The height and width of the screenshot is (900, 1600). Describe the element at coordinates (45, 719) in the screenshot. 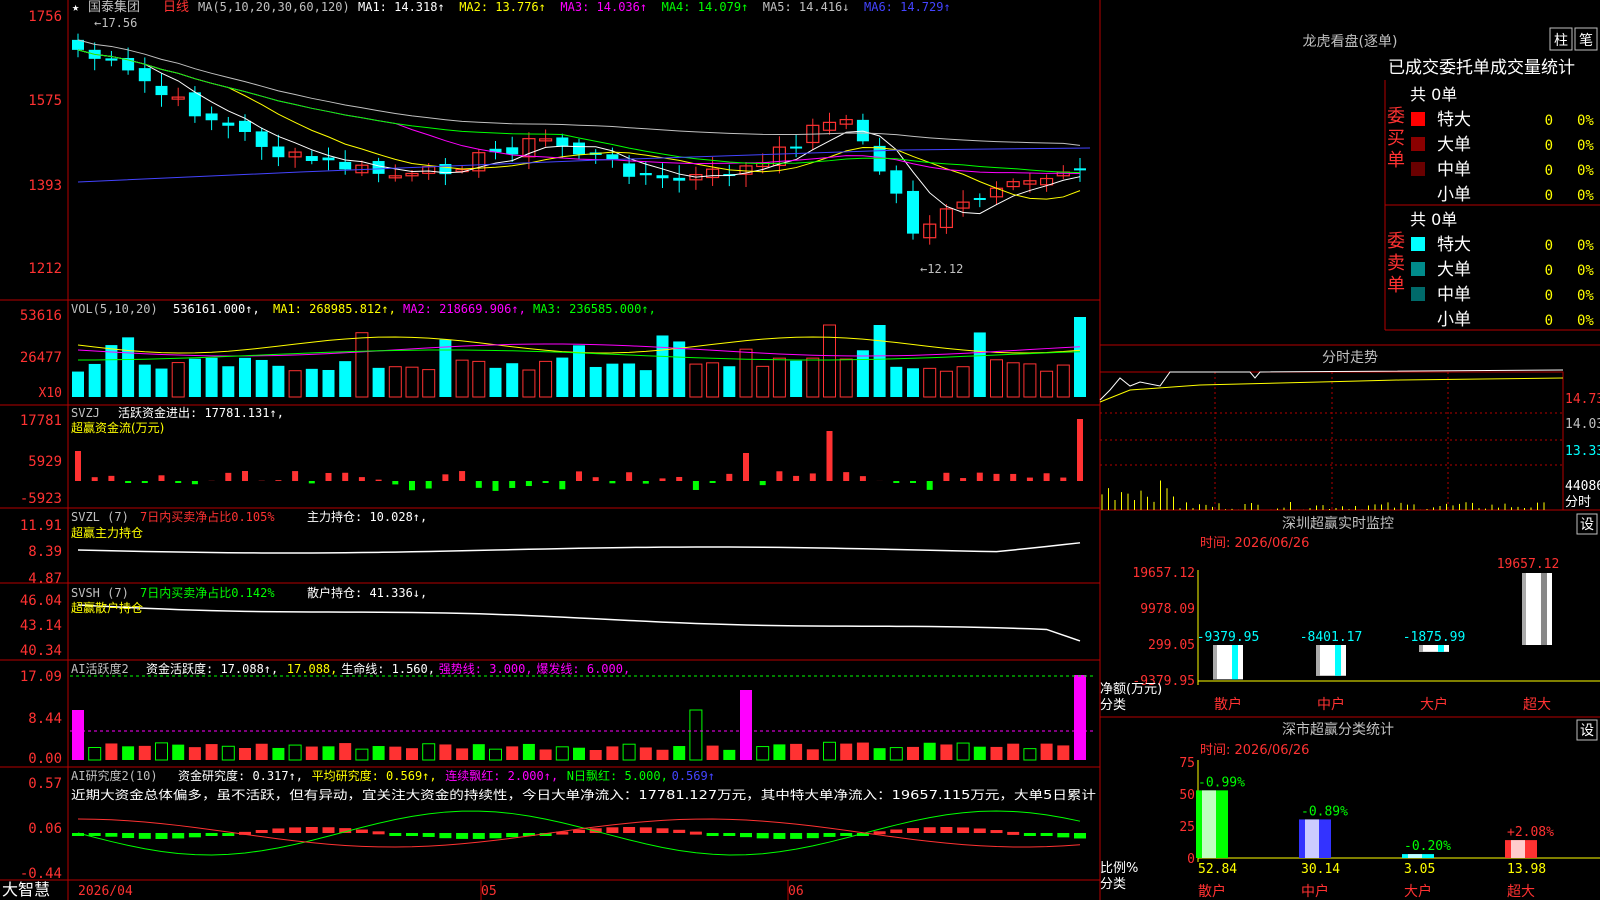

I see `ai1-ytick: 8.44` at that location.